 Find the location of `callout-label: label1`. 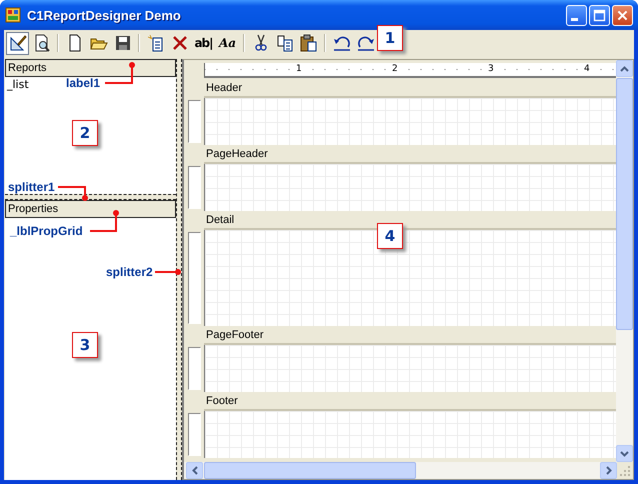

callout-label: label1 is located at coordinates (83, 83).